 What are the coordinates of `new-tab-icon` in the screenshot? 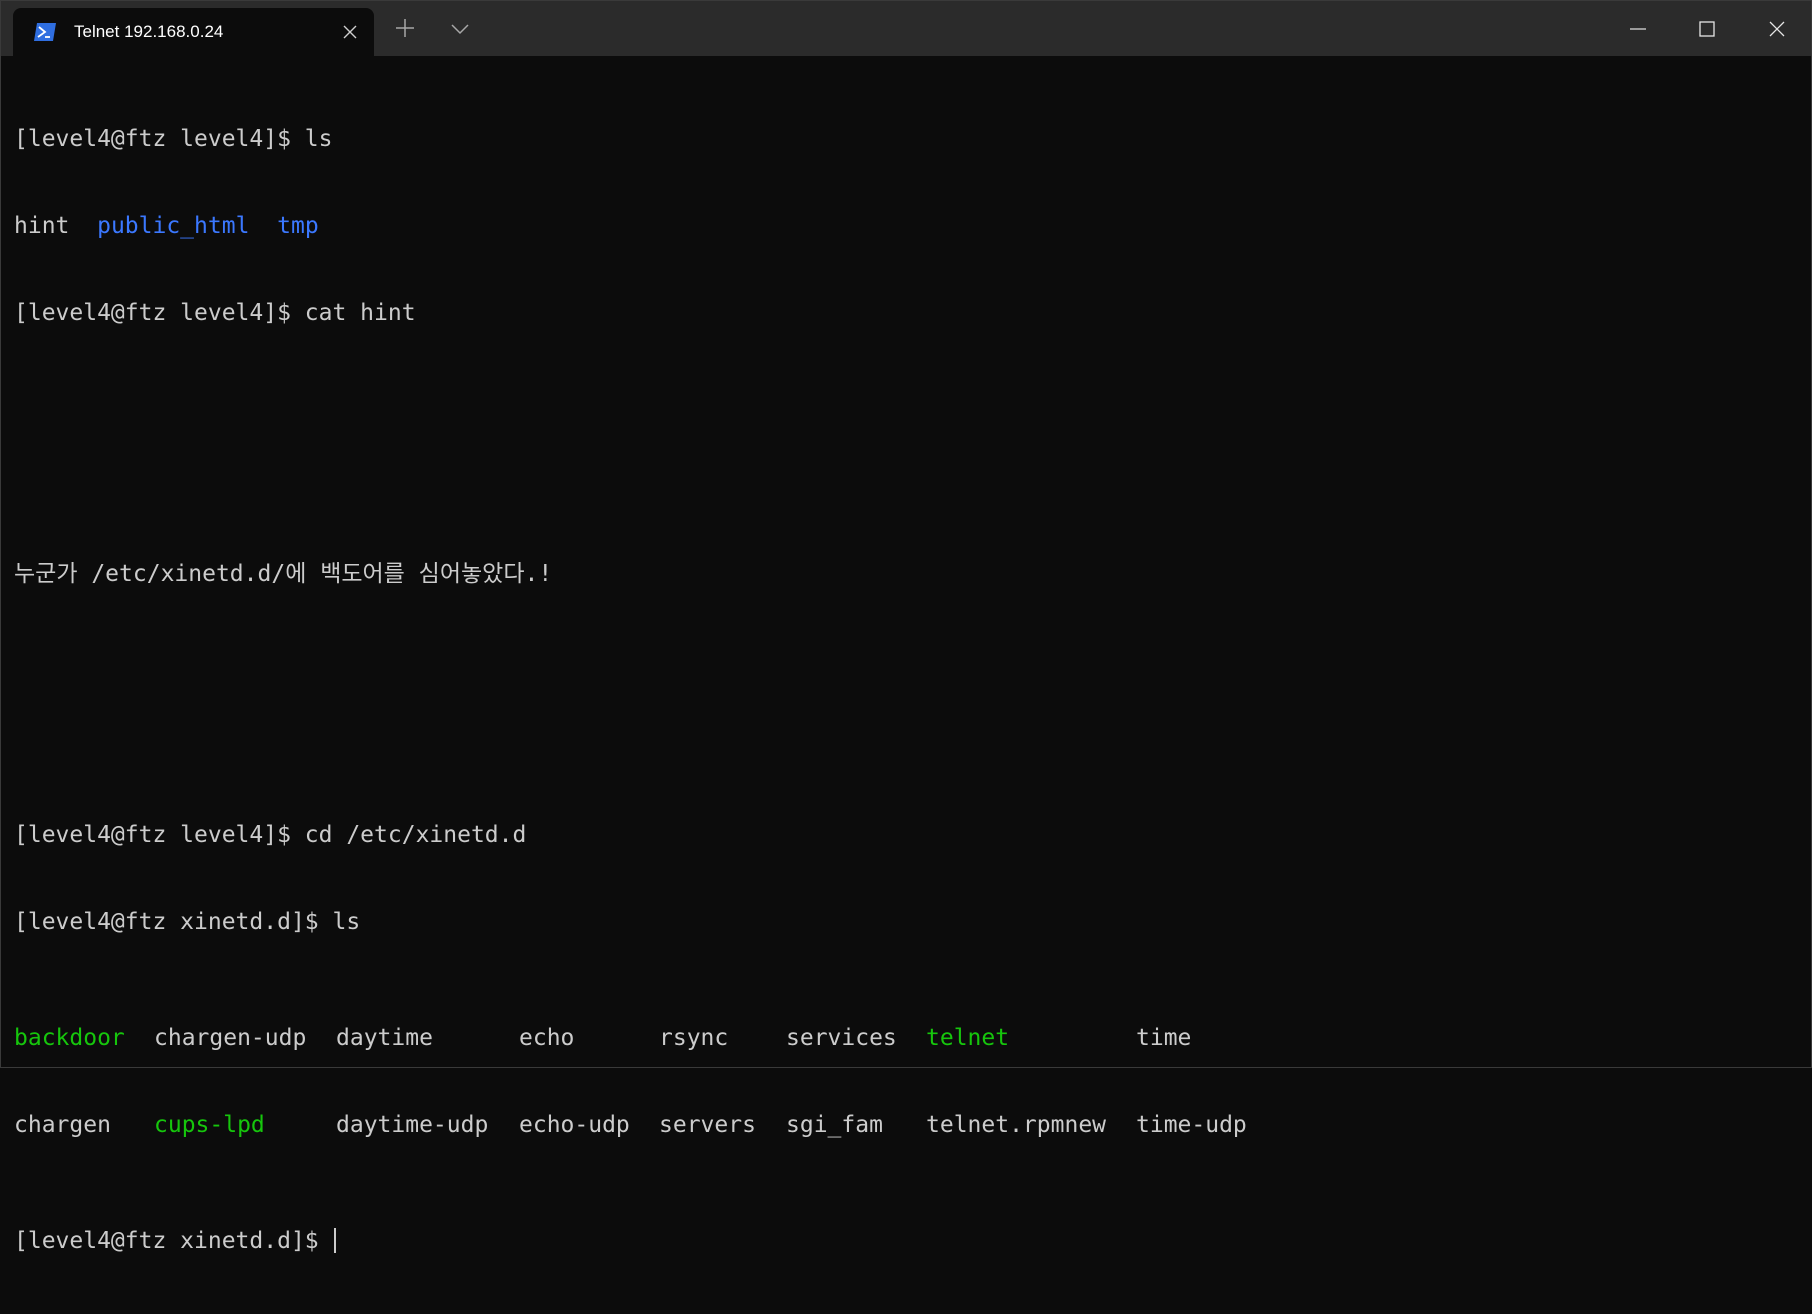 It's located at (405, 29).